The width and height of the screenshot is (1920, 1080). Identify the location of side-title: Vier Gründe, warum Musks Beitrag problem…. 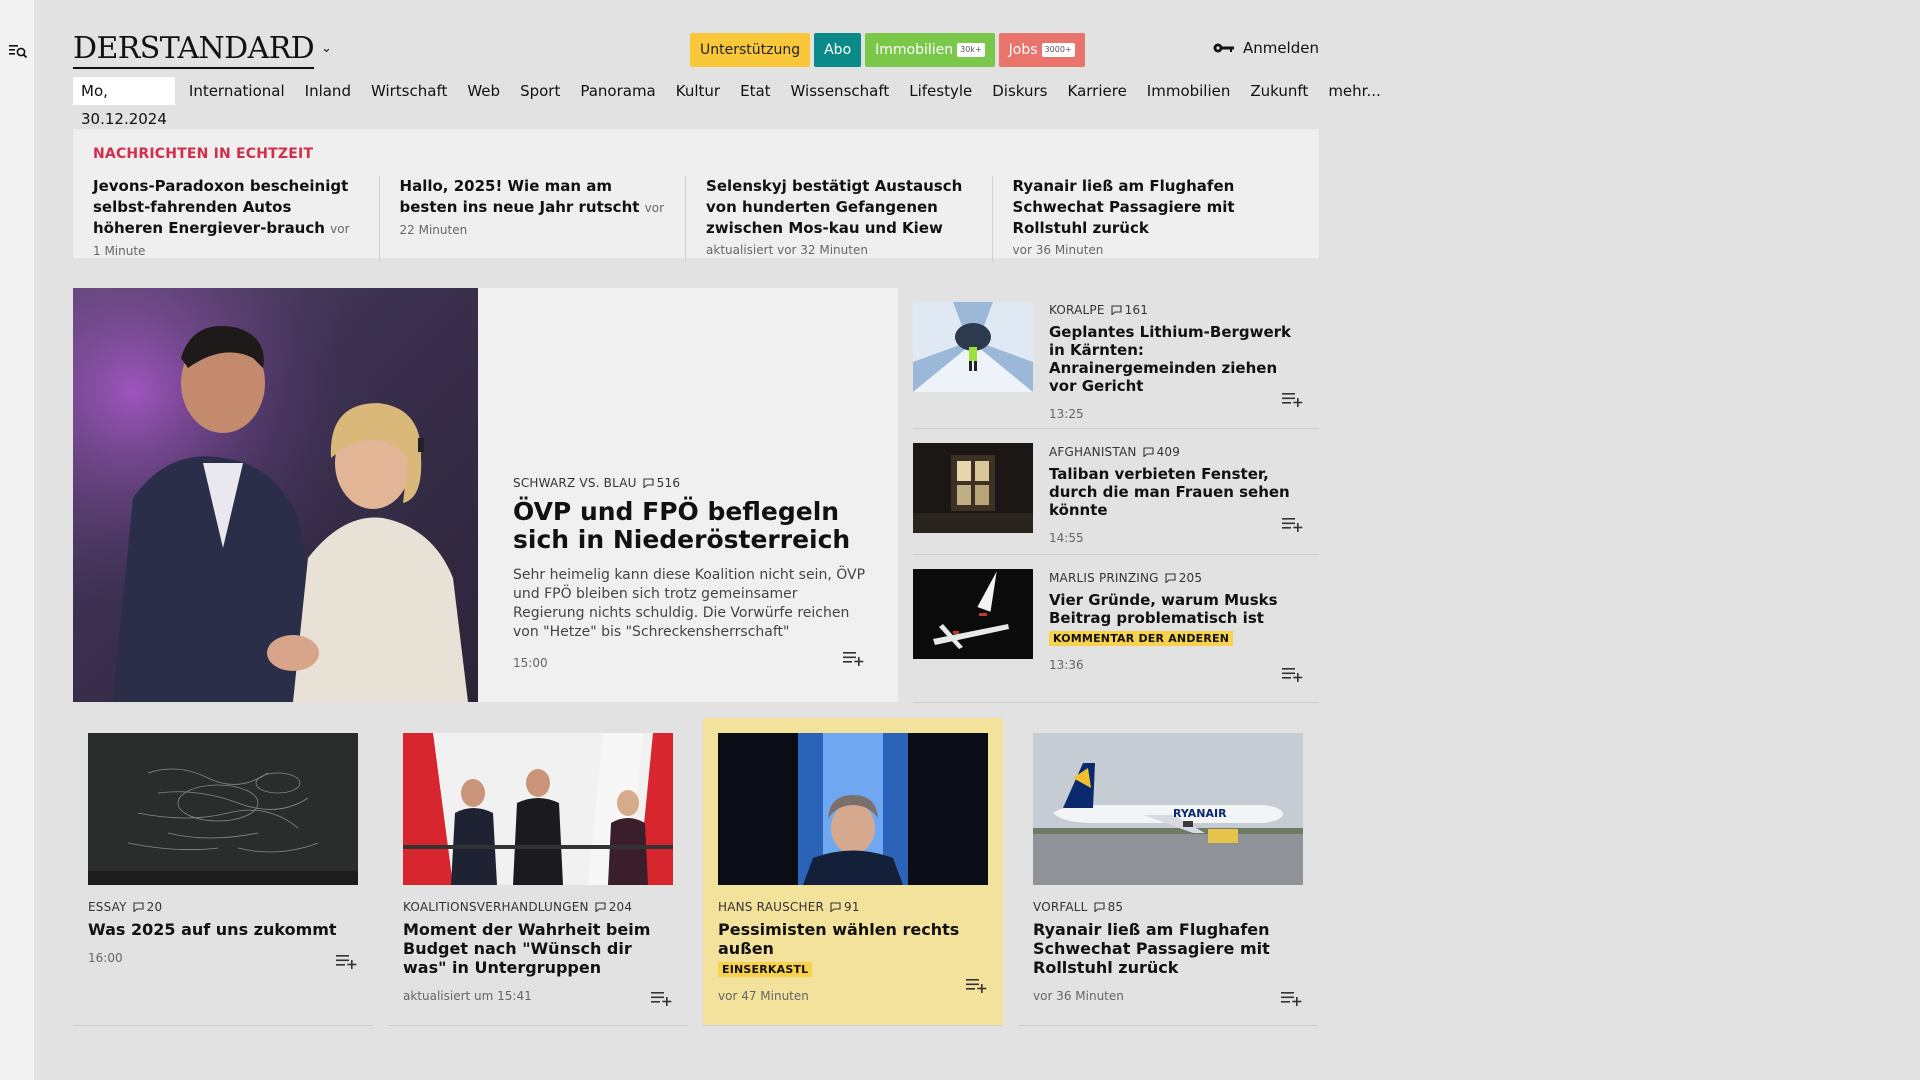
(1171, 609).